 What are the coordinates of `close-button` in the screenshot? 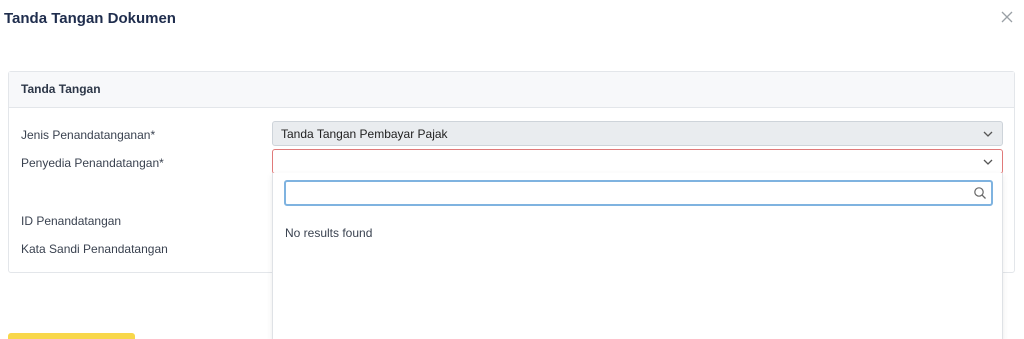 It's located at (1007, 17).